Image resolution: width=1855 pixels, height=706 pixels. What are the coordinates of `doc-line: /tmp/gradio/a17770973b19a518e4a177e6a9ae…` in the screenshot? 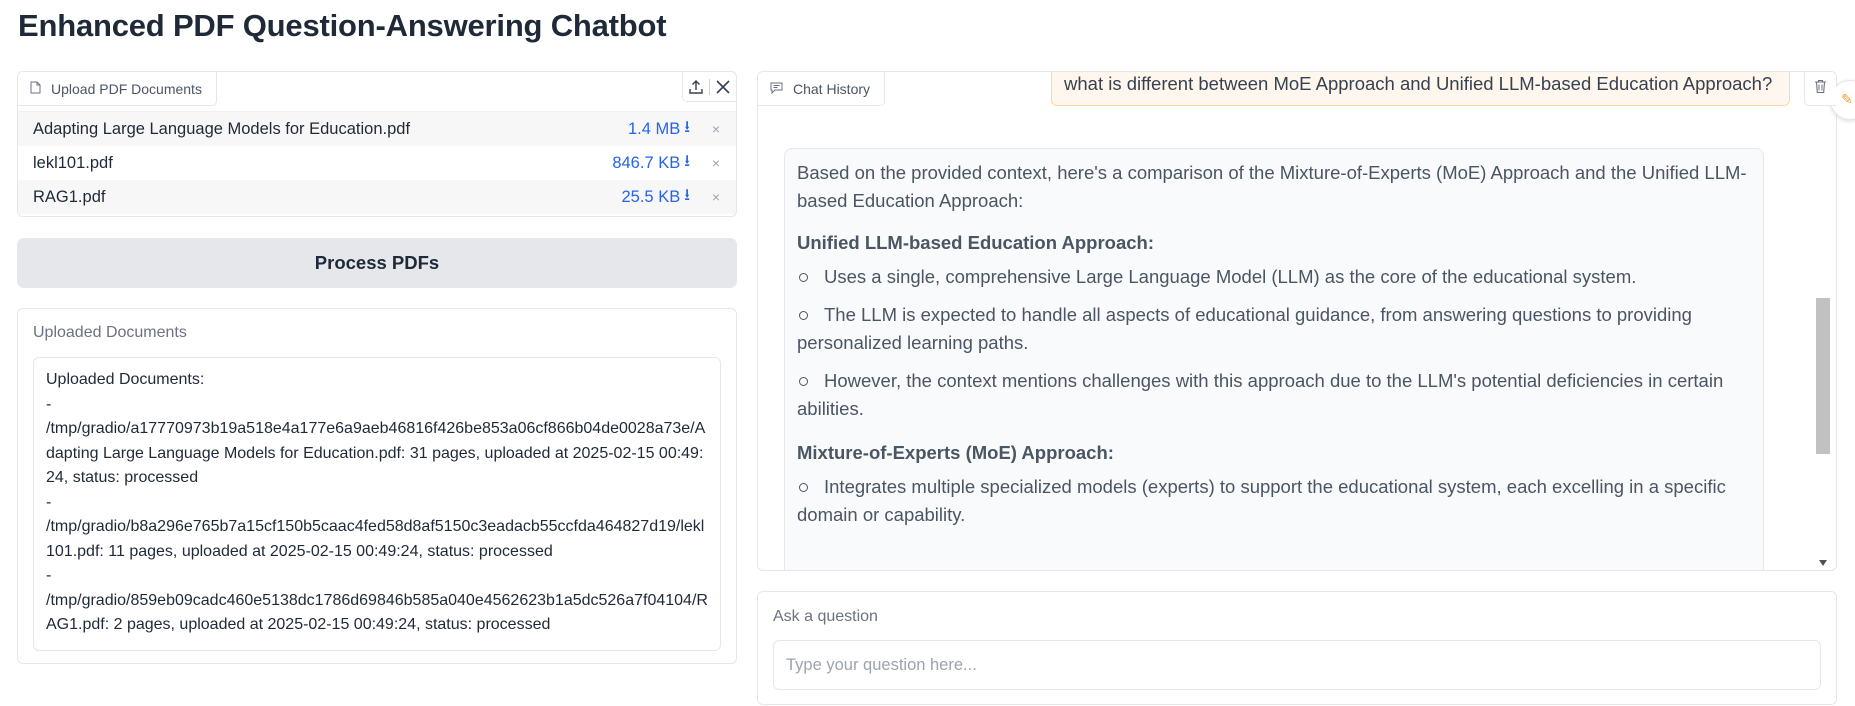 It's located at (376, 453).